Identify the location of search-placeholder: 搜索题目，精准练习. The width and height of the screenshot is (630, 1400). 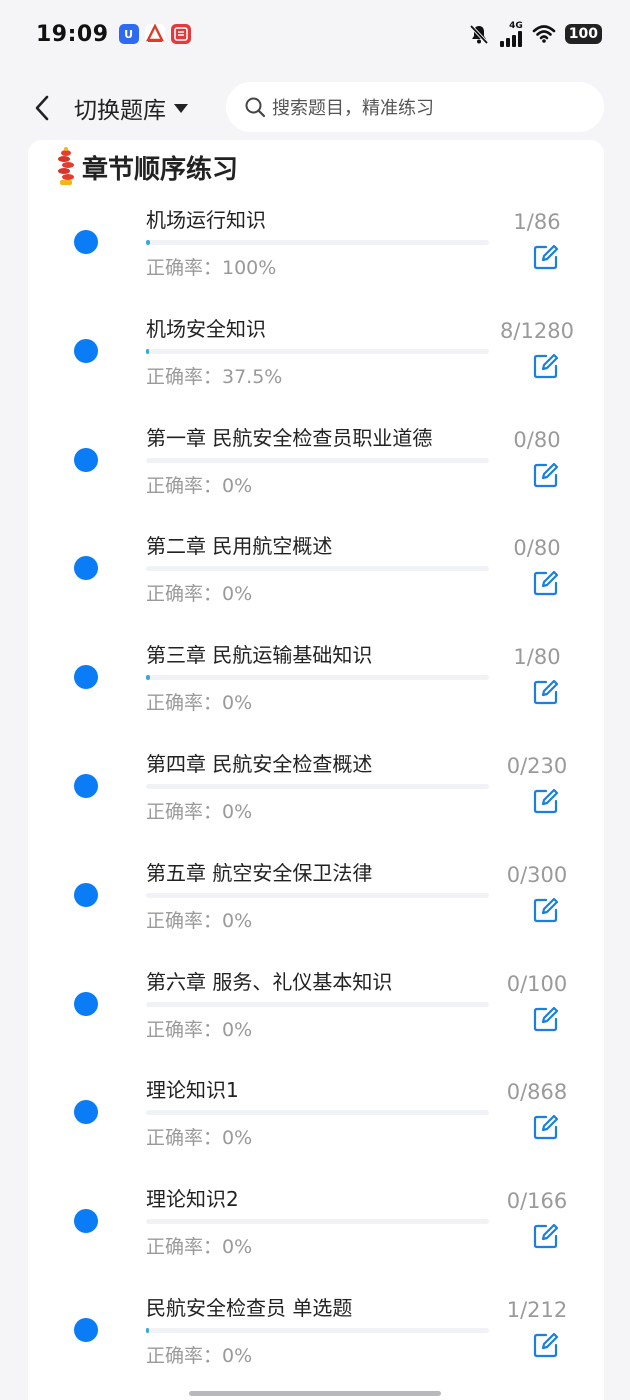
(353, 108).